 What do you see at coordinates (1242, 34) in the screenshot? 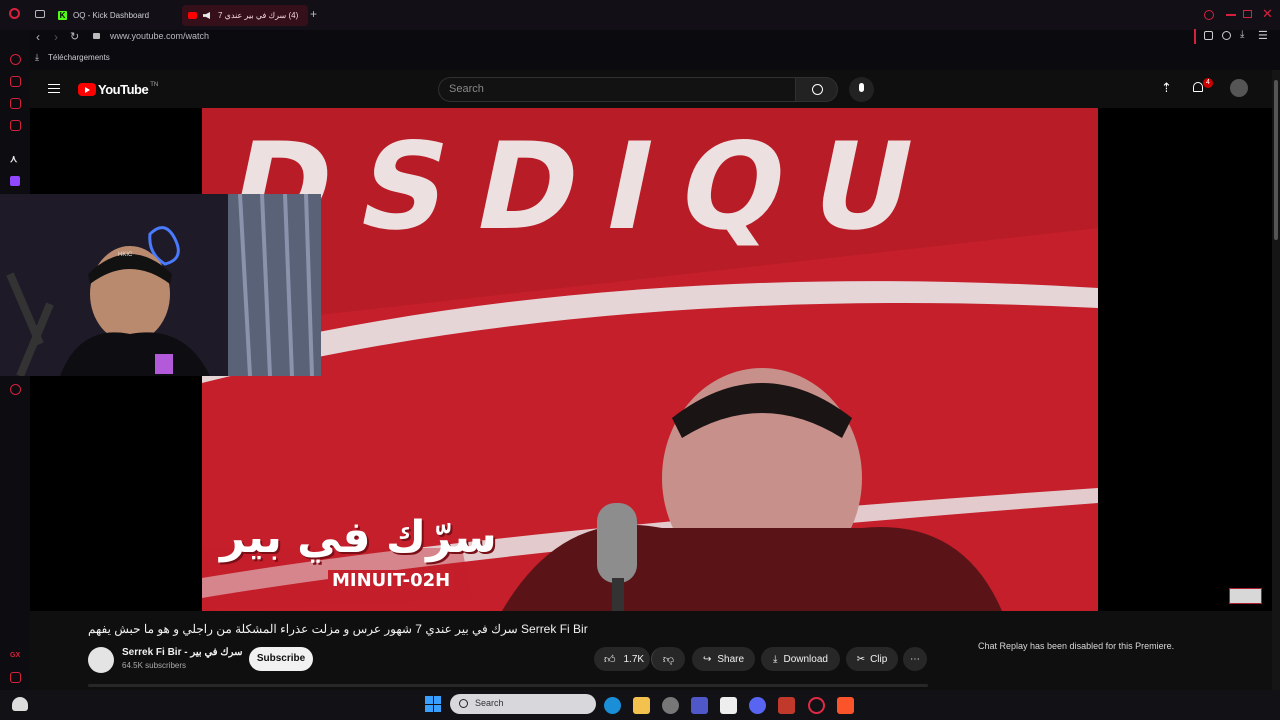
I see `downloads-icon: ⤓` at bounding box center [1242, 34].